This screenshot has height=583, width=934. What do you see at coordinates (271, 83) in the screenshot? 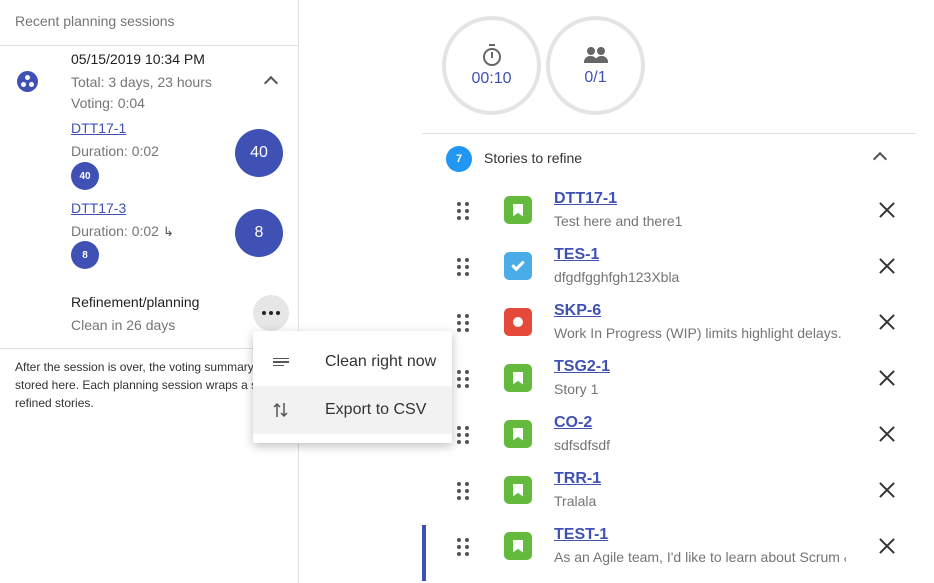
I see `collapse-chevron-up-icon` at bounding box center [271, 83].